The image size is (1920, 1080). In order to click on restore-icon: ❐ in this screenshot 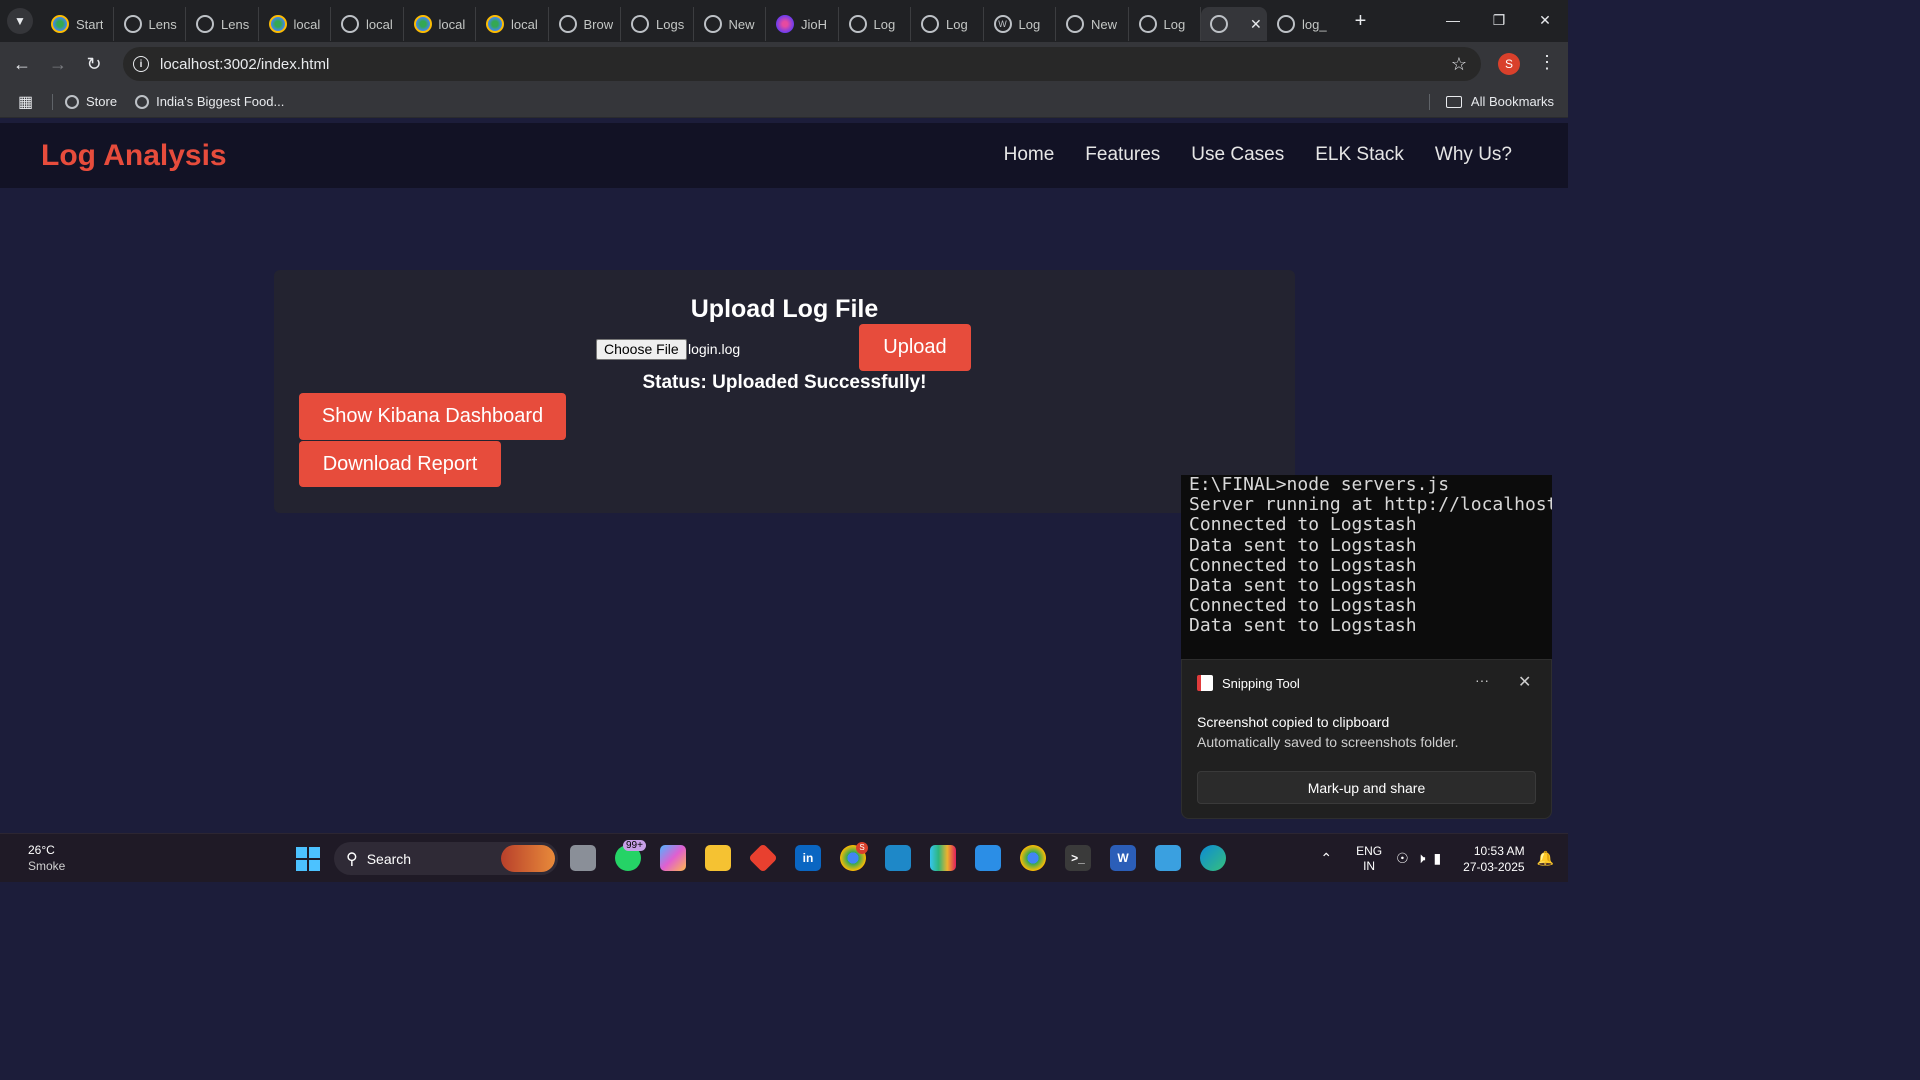, I will do `click(1499, 20)`.